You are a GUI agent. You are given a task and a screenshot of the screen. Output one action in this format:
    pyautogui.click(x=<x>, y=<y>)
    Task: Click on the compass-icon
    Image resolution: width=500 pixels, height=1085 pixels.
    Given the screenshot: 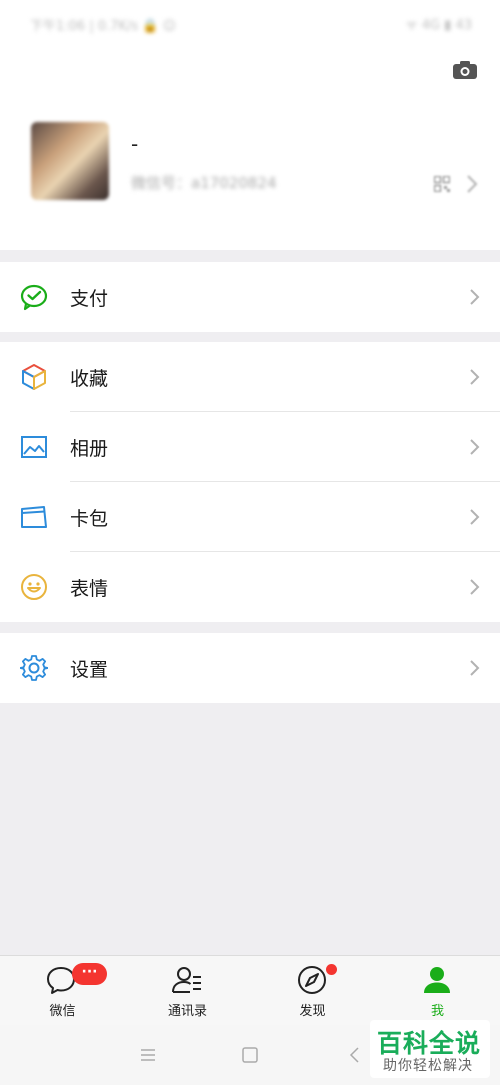 What is the action you would take?
    pyautogui.click(x=312, y=980)
    